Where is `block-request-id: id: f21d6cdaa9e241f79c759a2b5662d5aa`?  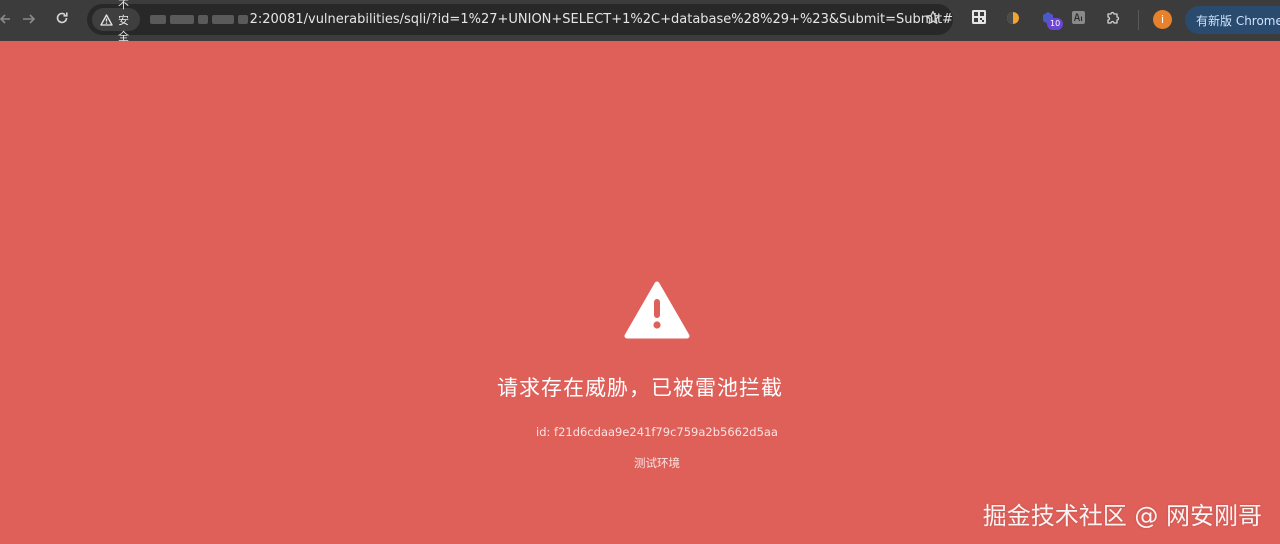
block-request-id: id: f21d6cdaa9e241f79c759a2b5662d5aa is located at coordinates (657, 432).